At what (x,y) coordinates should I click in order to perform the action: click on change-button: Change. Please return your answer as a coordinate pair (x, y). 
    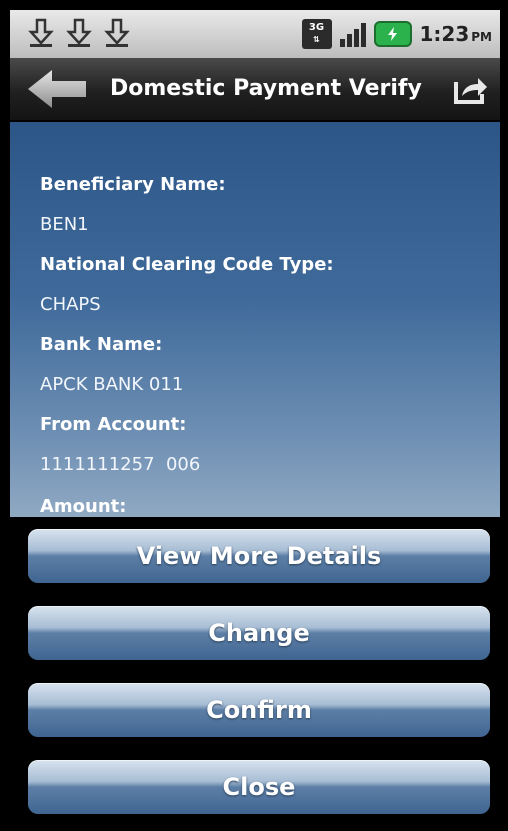
    Looking at the image, I should click on (259, 633).